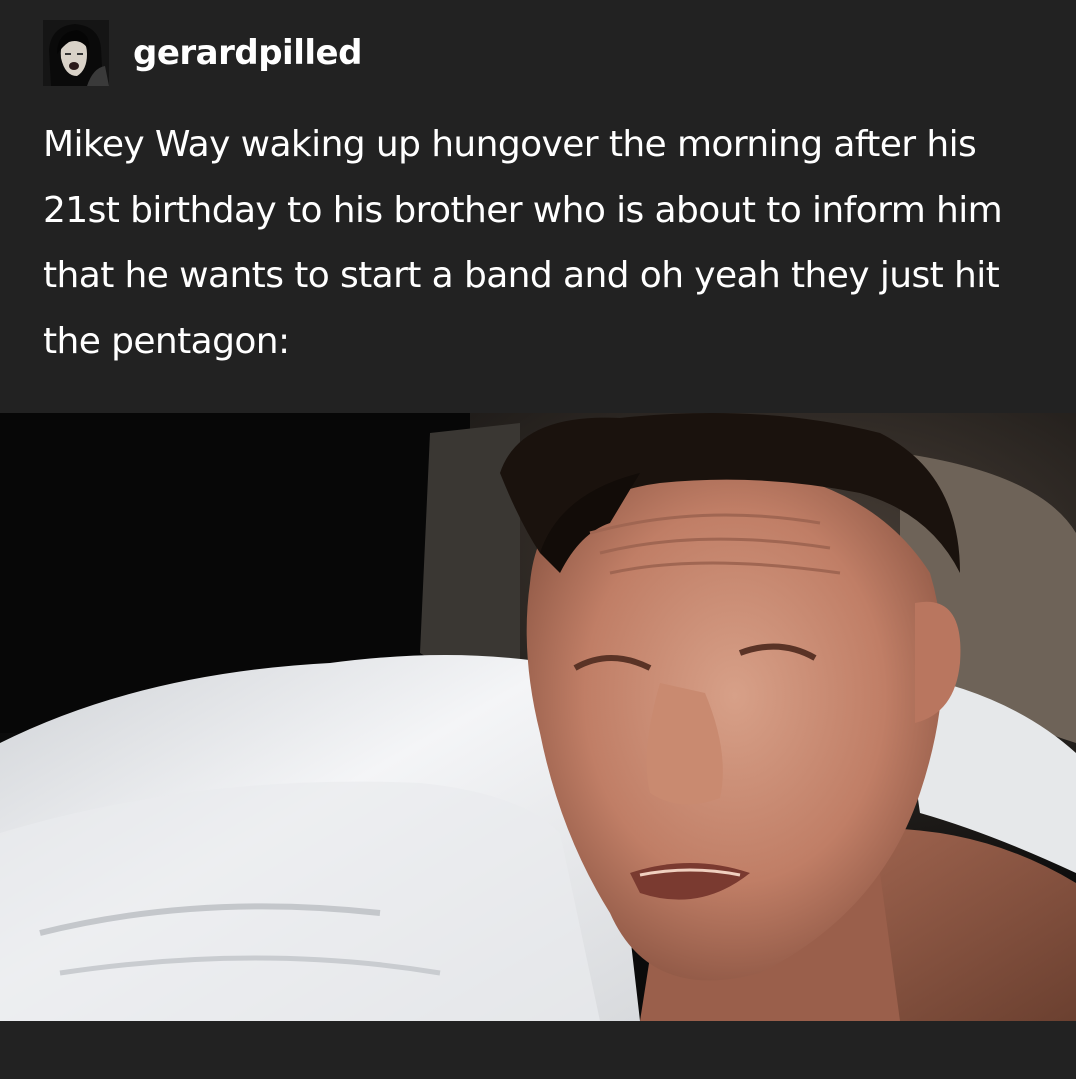 This screenshot has height=1079, width=1076. I want to click on post-header: gerardpilled, so click(202, 53).